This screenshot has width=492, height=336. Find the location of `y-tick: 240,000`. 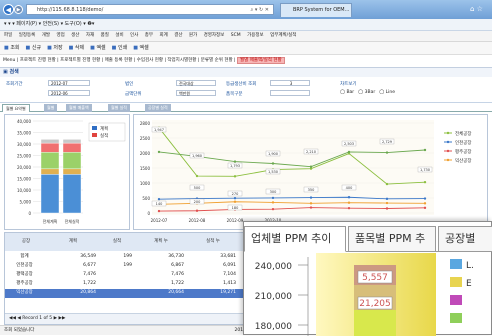

y-tick: 240,000 is located at coordinates (273, 267).